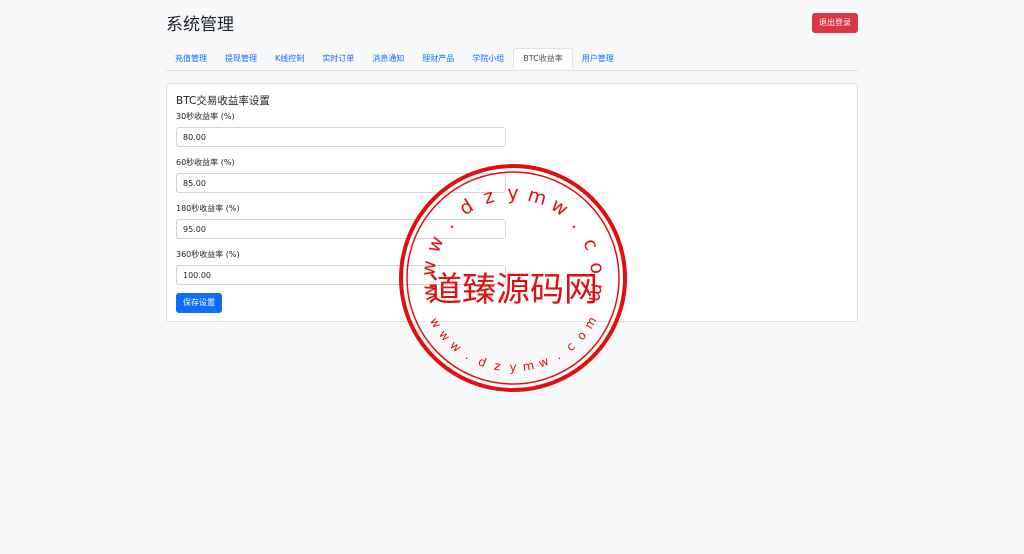 The height and width of the screenshot is (554, 1024). Describe the element at coordinates (835, 23) in the screenshot. I see `logout-button: 退出登录` at that location.